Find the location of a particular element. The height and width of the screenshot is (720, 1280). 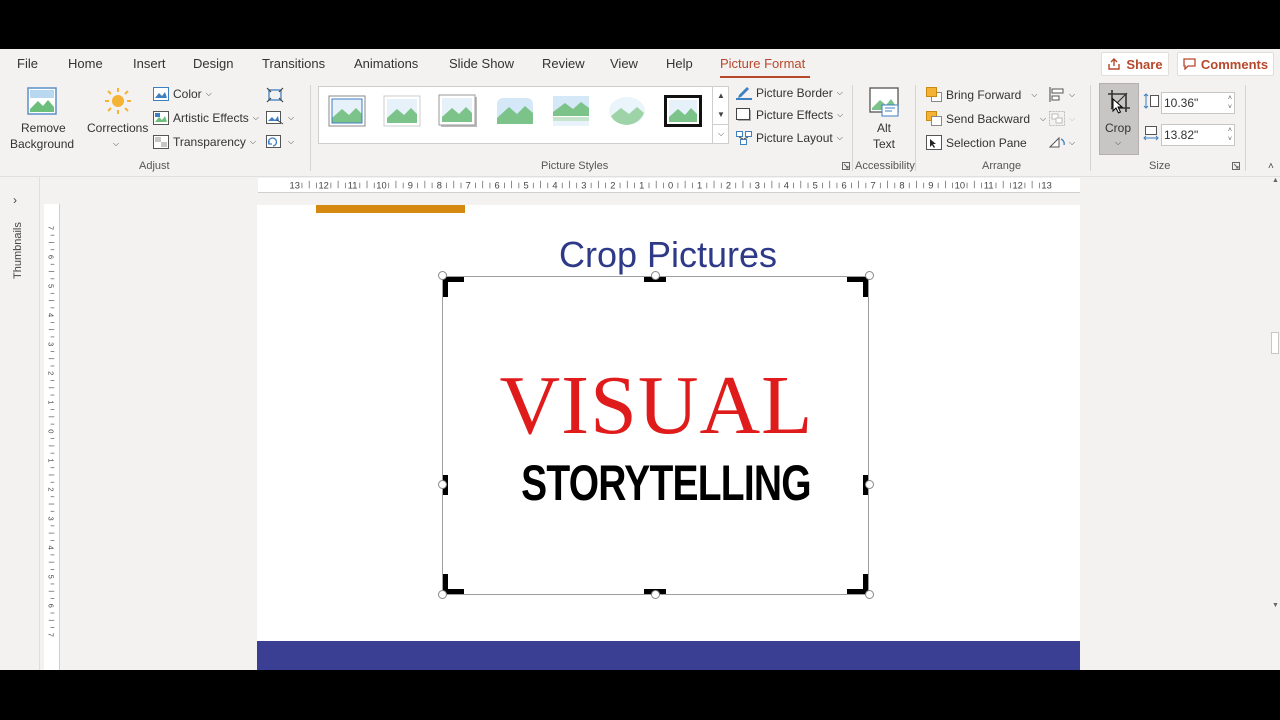

tab-transitions: Transitions is located at coordinates (293, 63).